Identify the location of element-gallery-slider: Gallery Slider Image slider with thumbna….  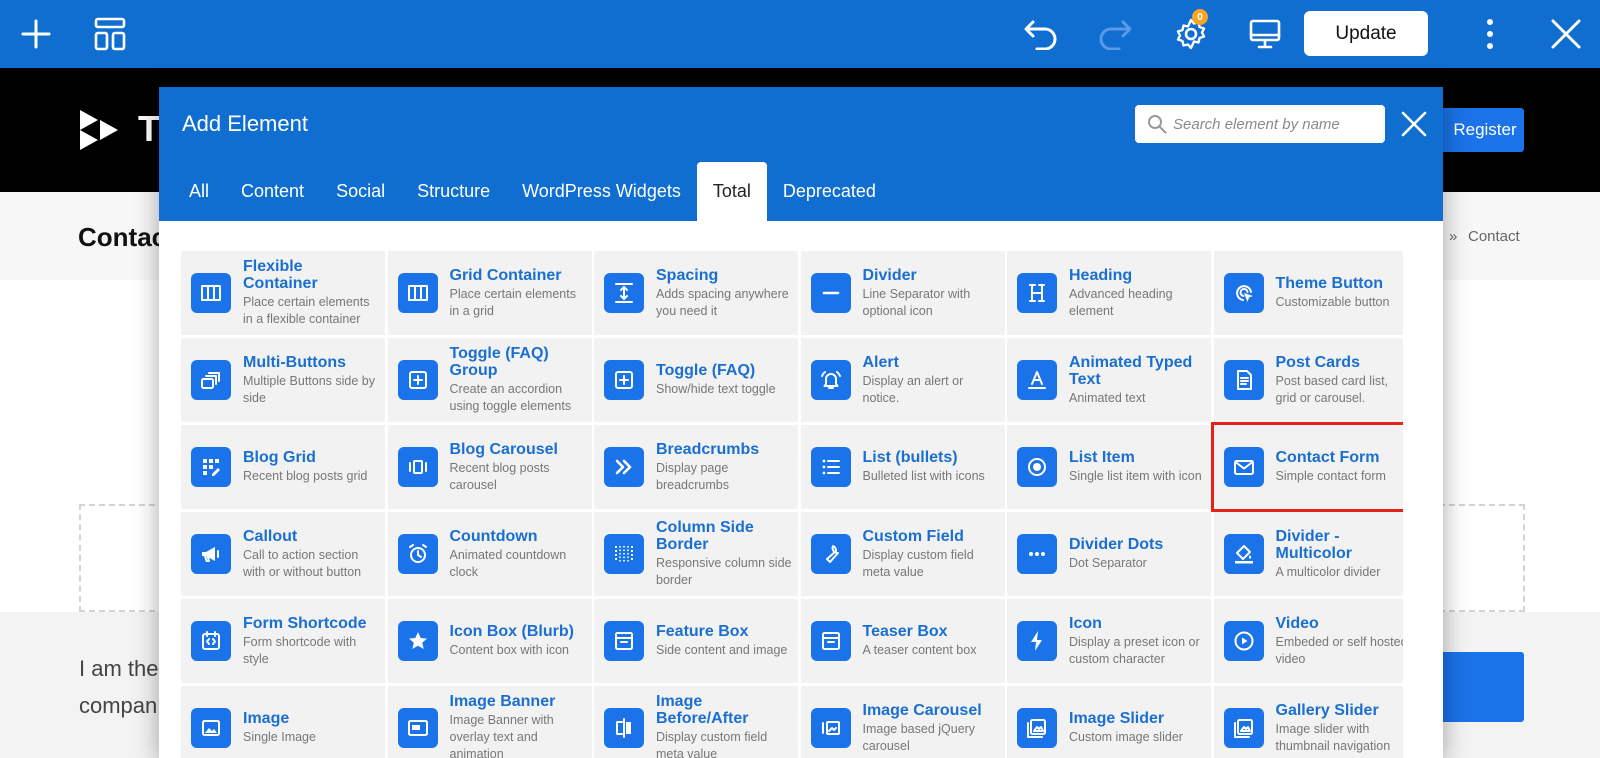
(1308, 722).